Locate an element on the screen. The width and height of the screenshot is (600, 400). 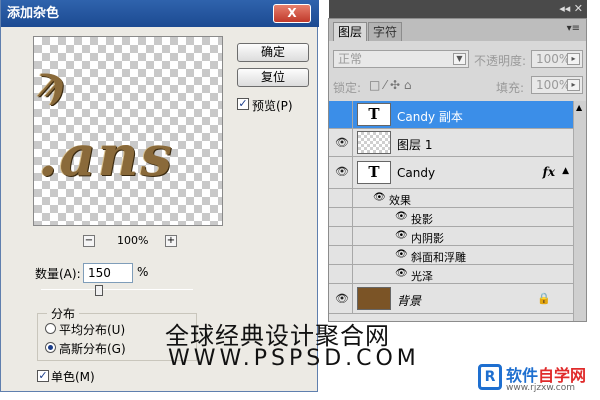
preview-label: 预览(P) is located at coordinates (272, 105).